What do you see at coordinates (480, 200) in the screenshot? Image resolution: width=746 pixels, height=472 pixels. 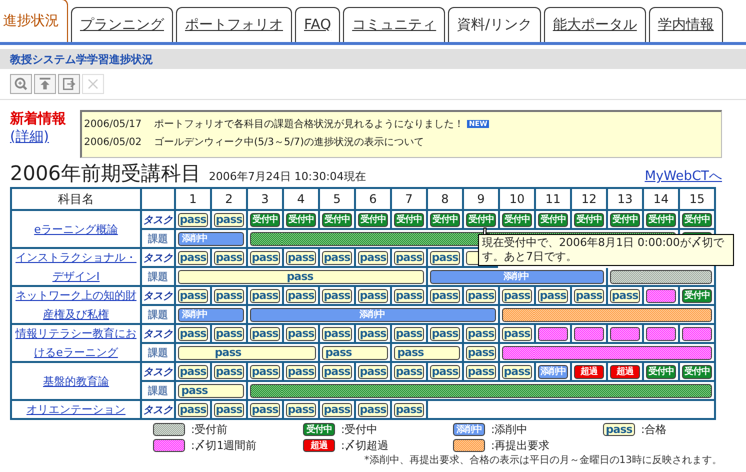 I see `column-header: 9` at bounding box center [480, 200].